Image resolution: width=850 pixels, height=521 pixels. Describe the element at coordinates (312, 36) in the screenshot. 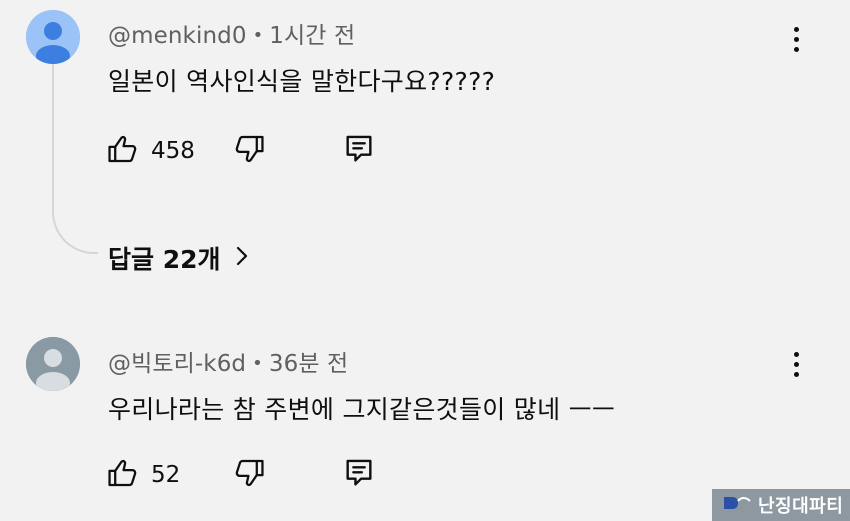

I see `timestamp: 1시간 전` at that location.